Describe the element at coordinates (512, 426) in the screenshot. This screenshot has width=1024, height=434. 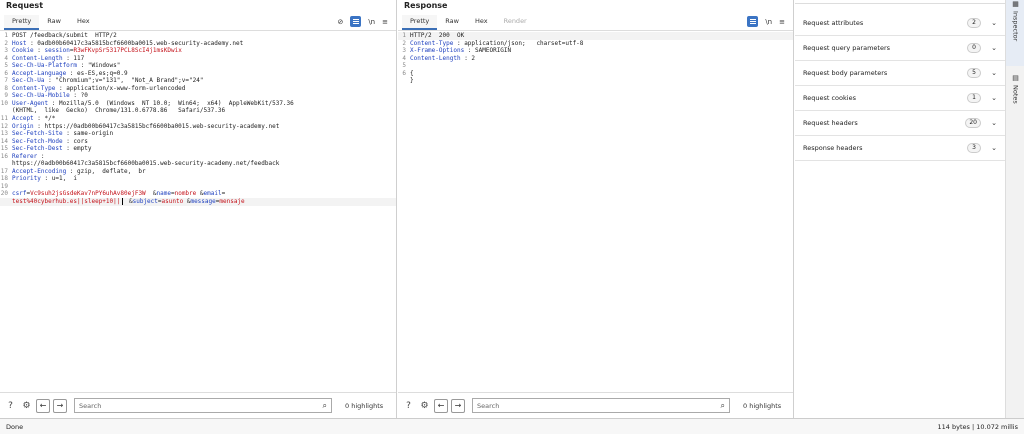
I see `status-bar: Done 114 bytes | 10.072 millis` at that location.